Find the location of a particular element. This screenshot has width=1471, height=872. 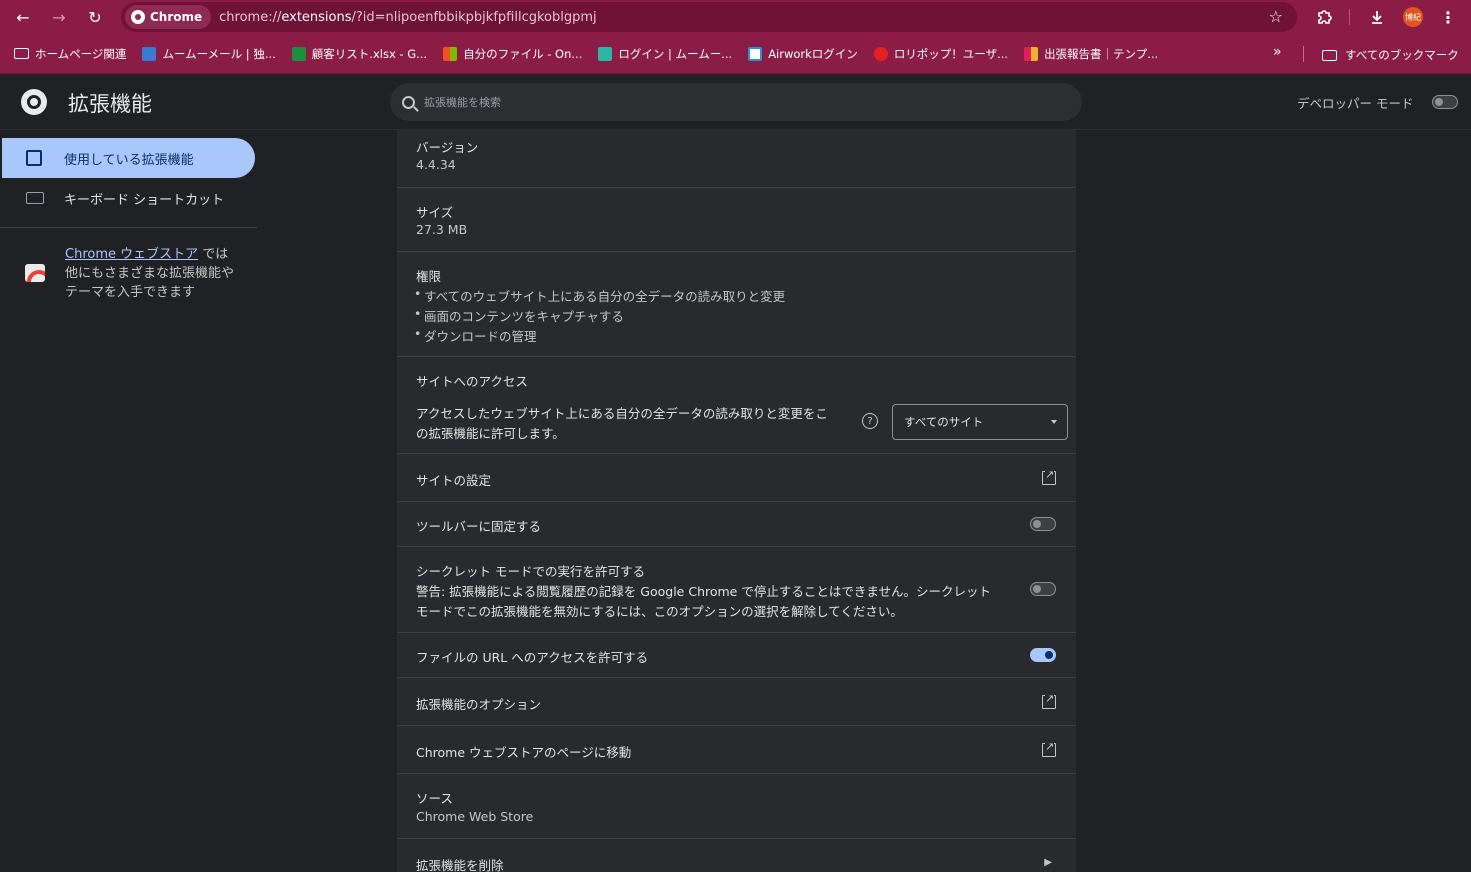

web-store-promo: Chrome ウェブストア では他にもさまざまな拡張機能やテーマを入手できます is located at coordinates (152, 273).